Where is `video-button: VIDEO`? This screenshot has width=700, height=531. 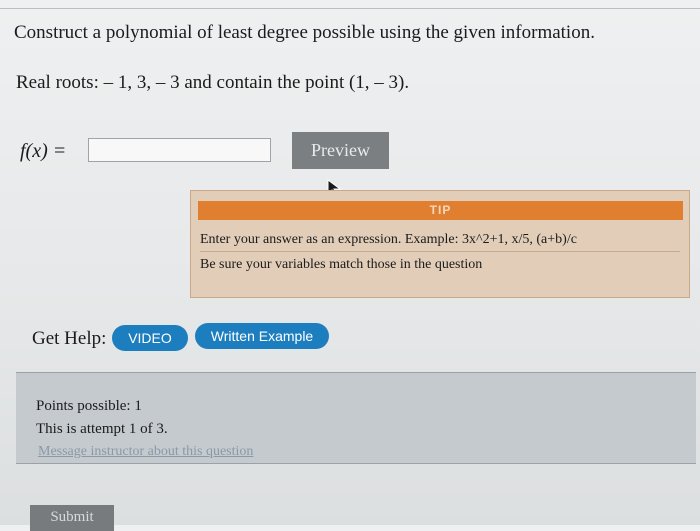
video-button: VIDEO is located at coordinates (150, 338).